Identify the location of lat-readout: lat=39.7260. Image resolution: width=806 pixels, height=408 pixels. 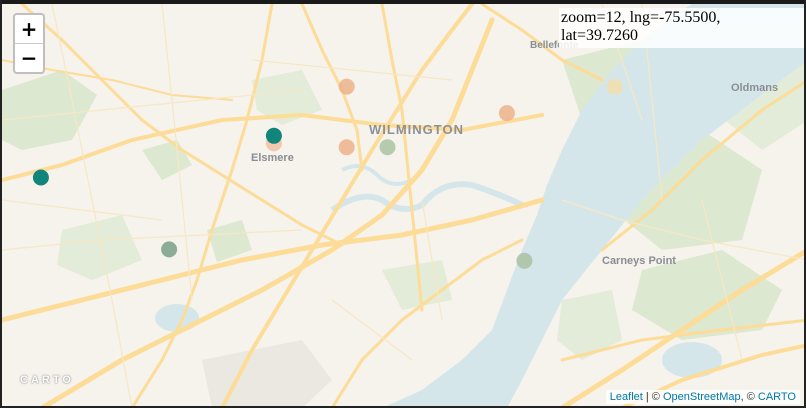
(600, 35).